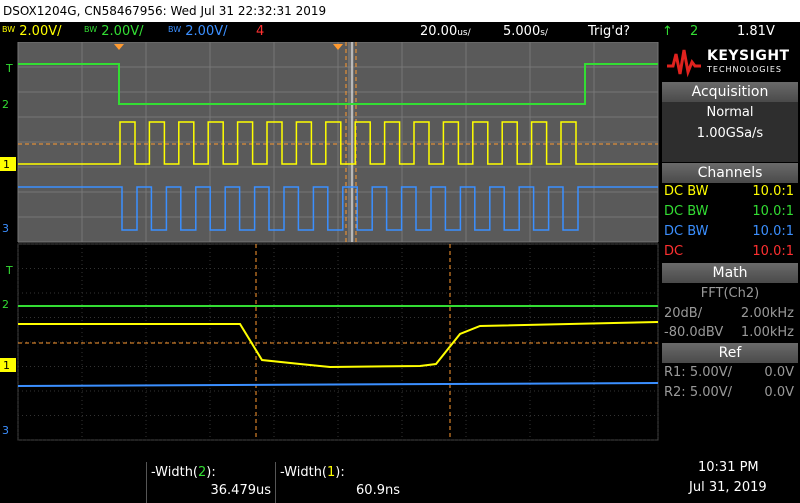  What do you see at coordinates (351, 142) in the screenshot?
I see `zoom-window` at bounding box center [351, 142].